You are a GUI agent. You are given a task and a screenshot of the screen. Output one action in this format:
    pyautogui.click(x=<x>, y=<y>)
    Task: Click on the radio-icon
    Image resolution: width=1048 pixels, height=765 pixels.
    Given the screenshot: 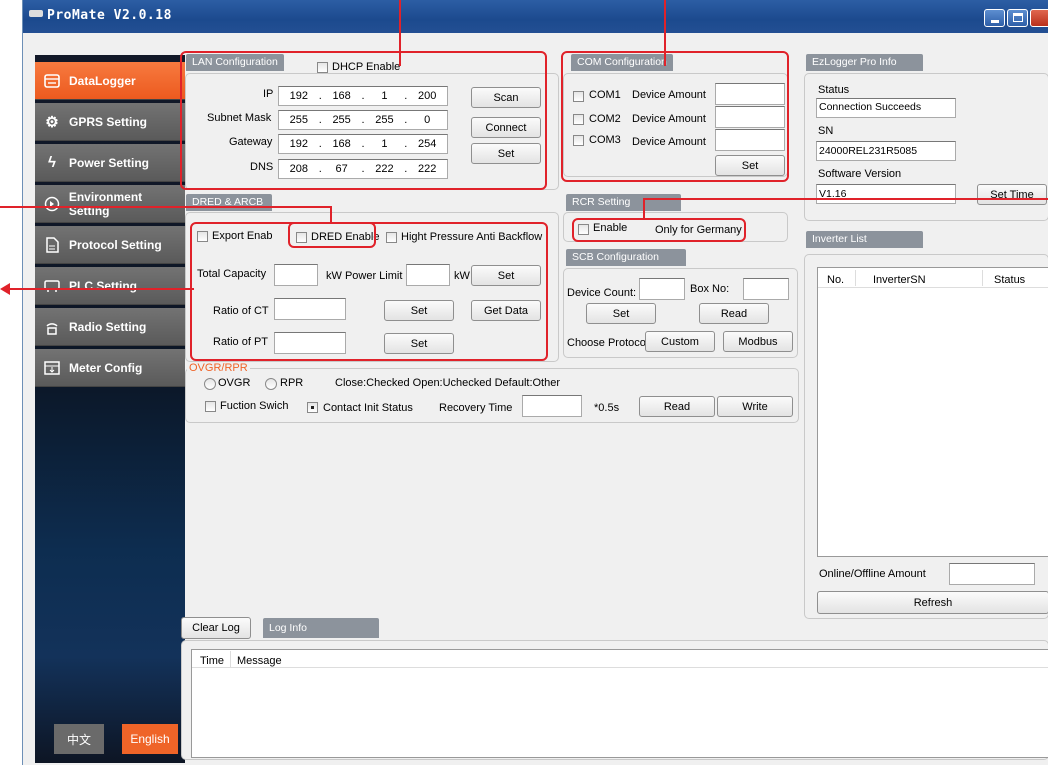 What is the action you would take?
    pyautogui.click(x=52, y=327)
    